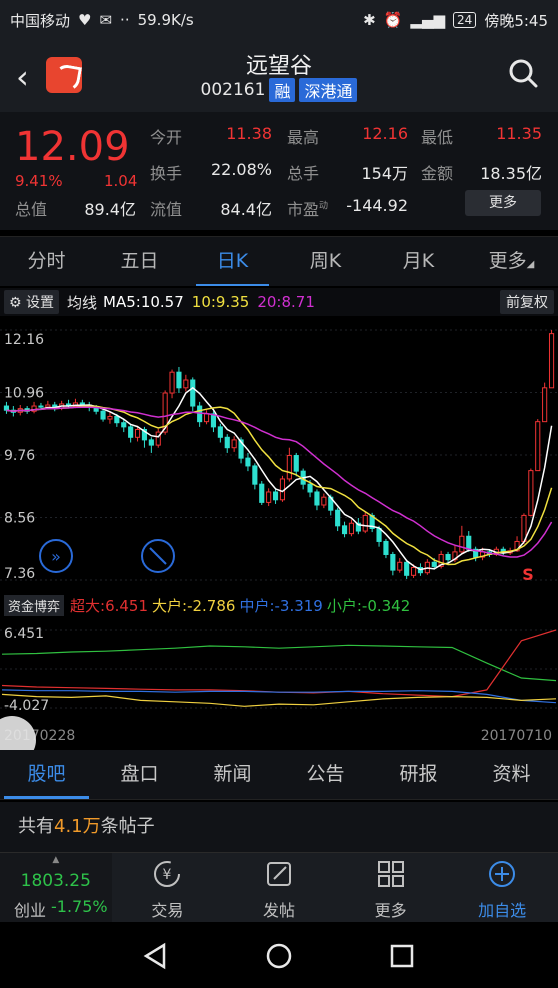  Describe the element at coordinates (34, 605) in the screenshot. I see `fund-flow-button: 资金博弈` at that location.